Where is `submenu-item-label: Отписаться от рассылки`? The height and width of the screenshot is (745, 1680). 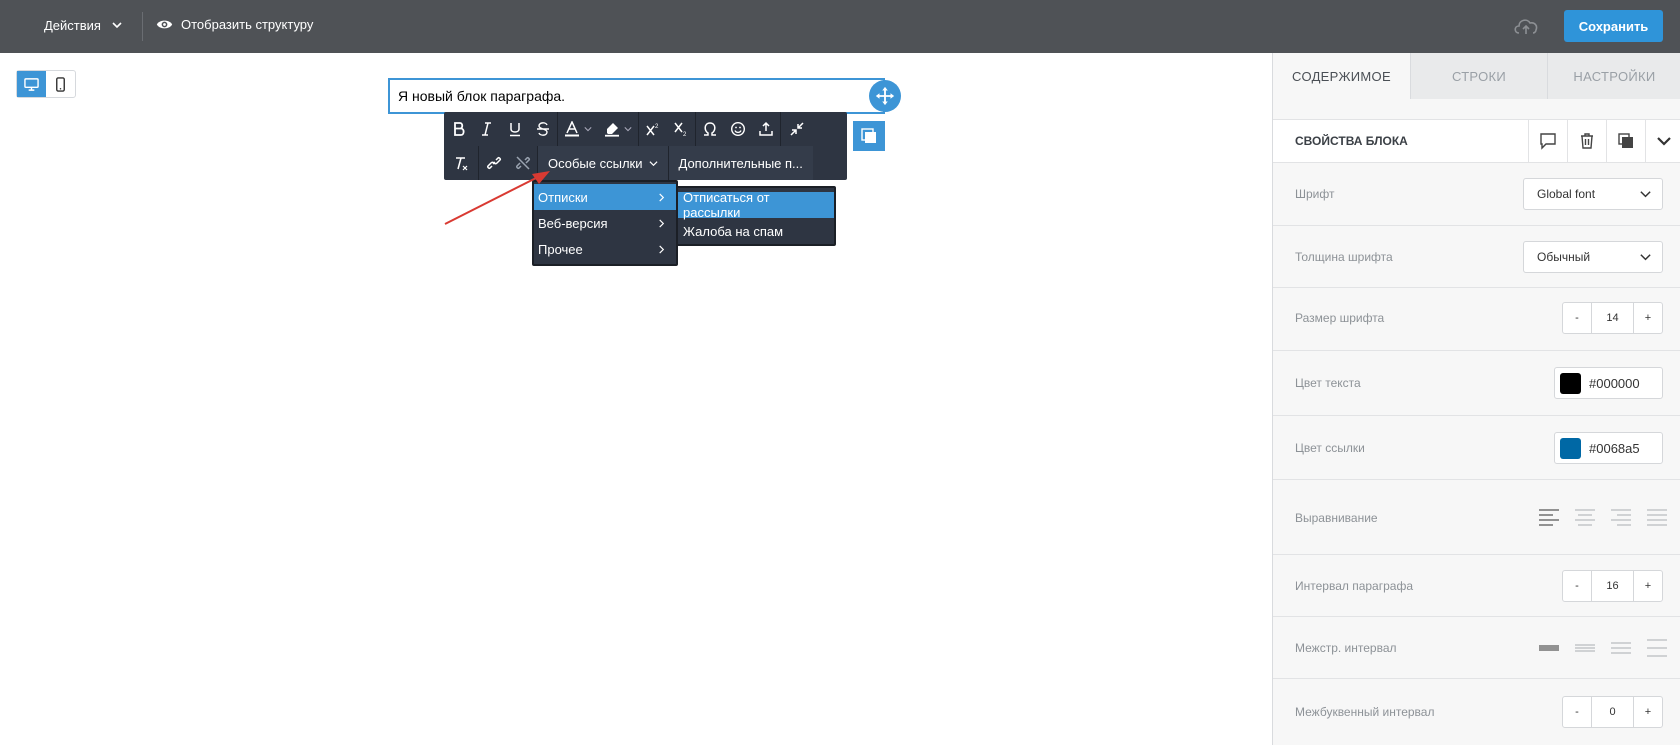
submenu-item-label: Отписаться от рассылки is located at coordinates (726, 205).